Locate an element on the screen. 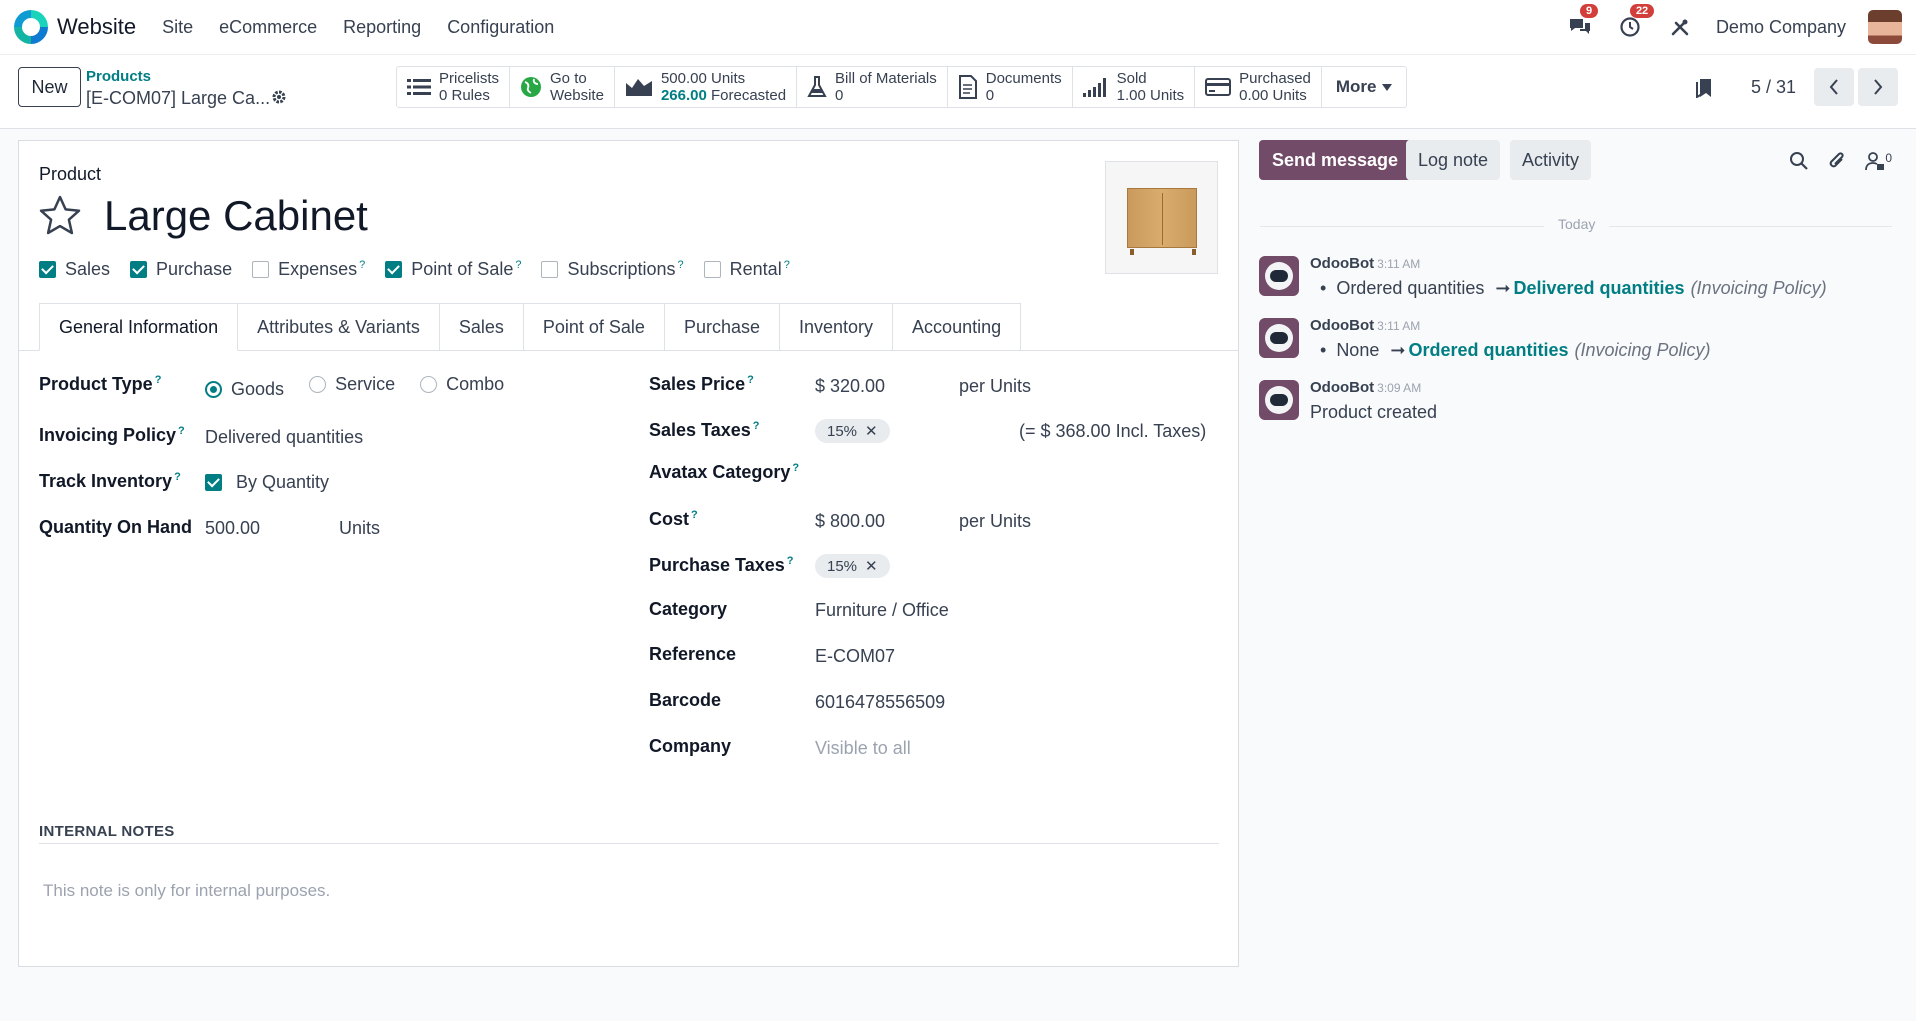 This screenshot has width=1916, height=1021. send-message-button: Send message is located at coordinates (1335, 160).